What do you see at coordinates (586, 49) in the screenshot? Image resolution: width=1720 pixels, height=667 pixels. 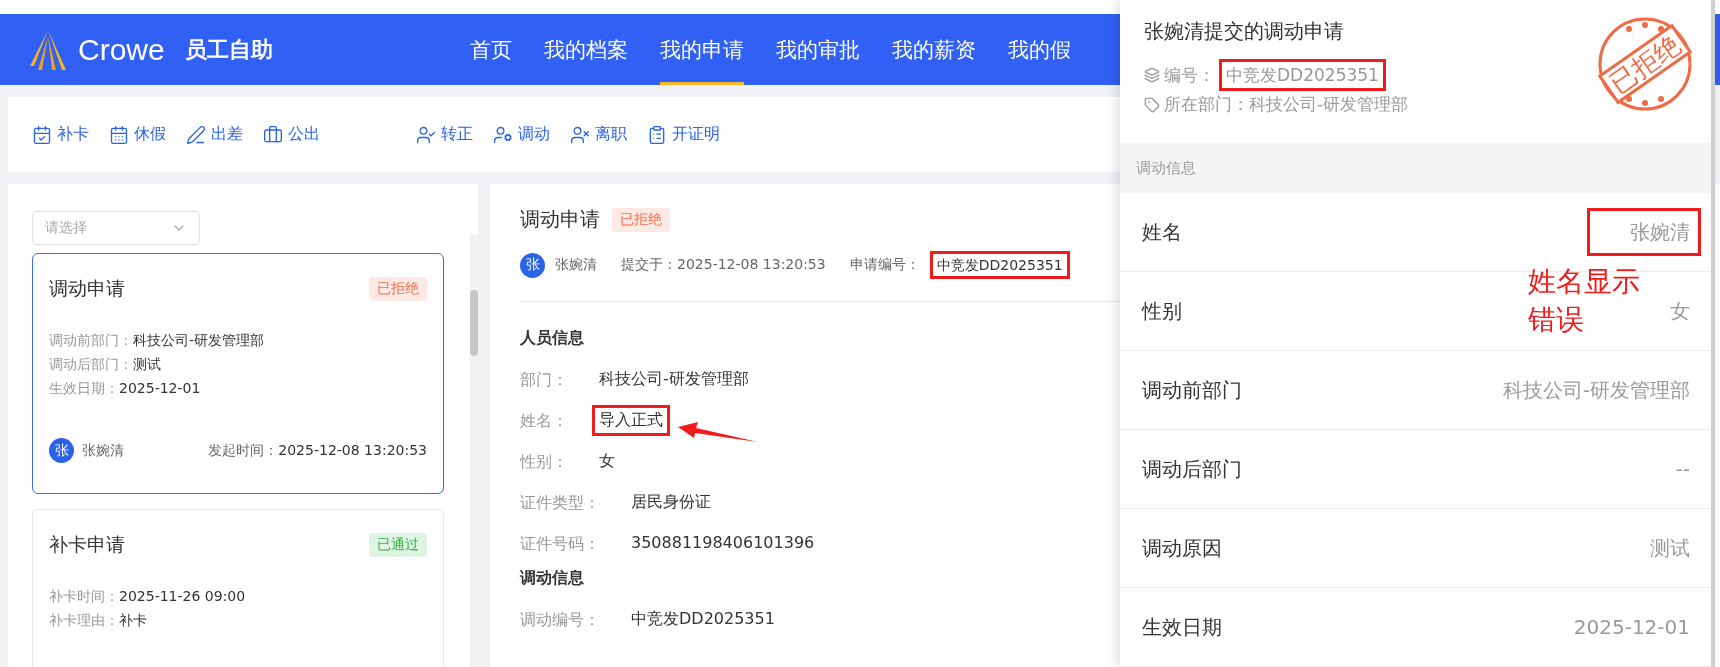 I see `nav-tab: 我的档案` at bounding box center [586, 49].